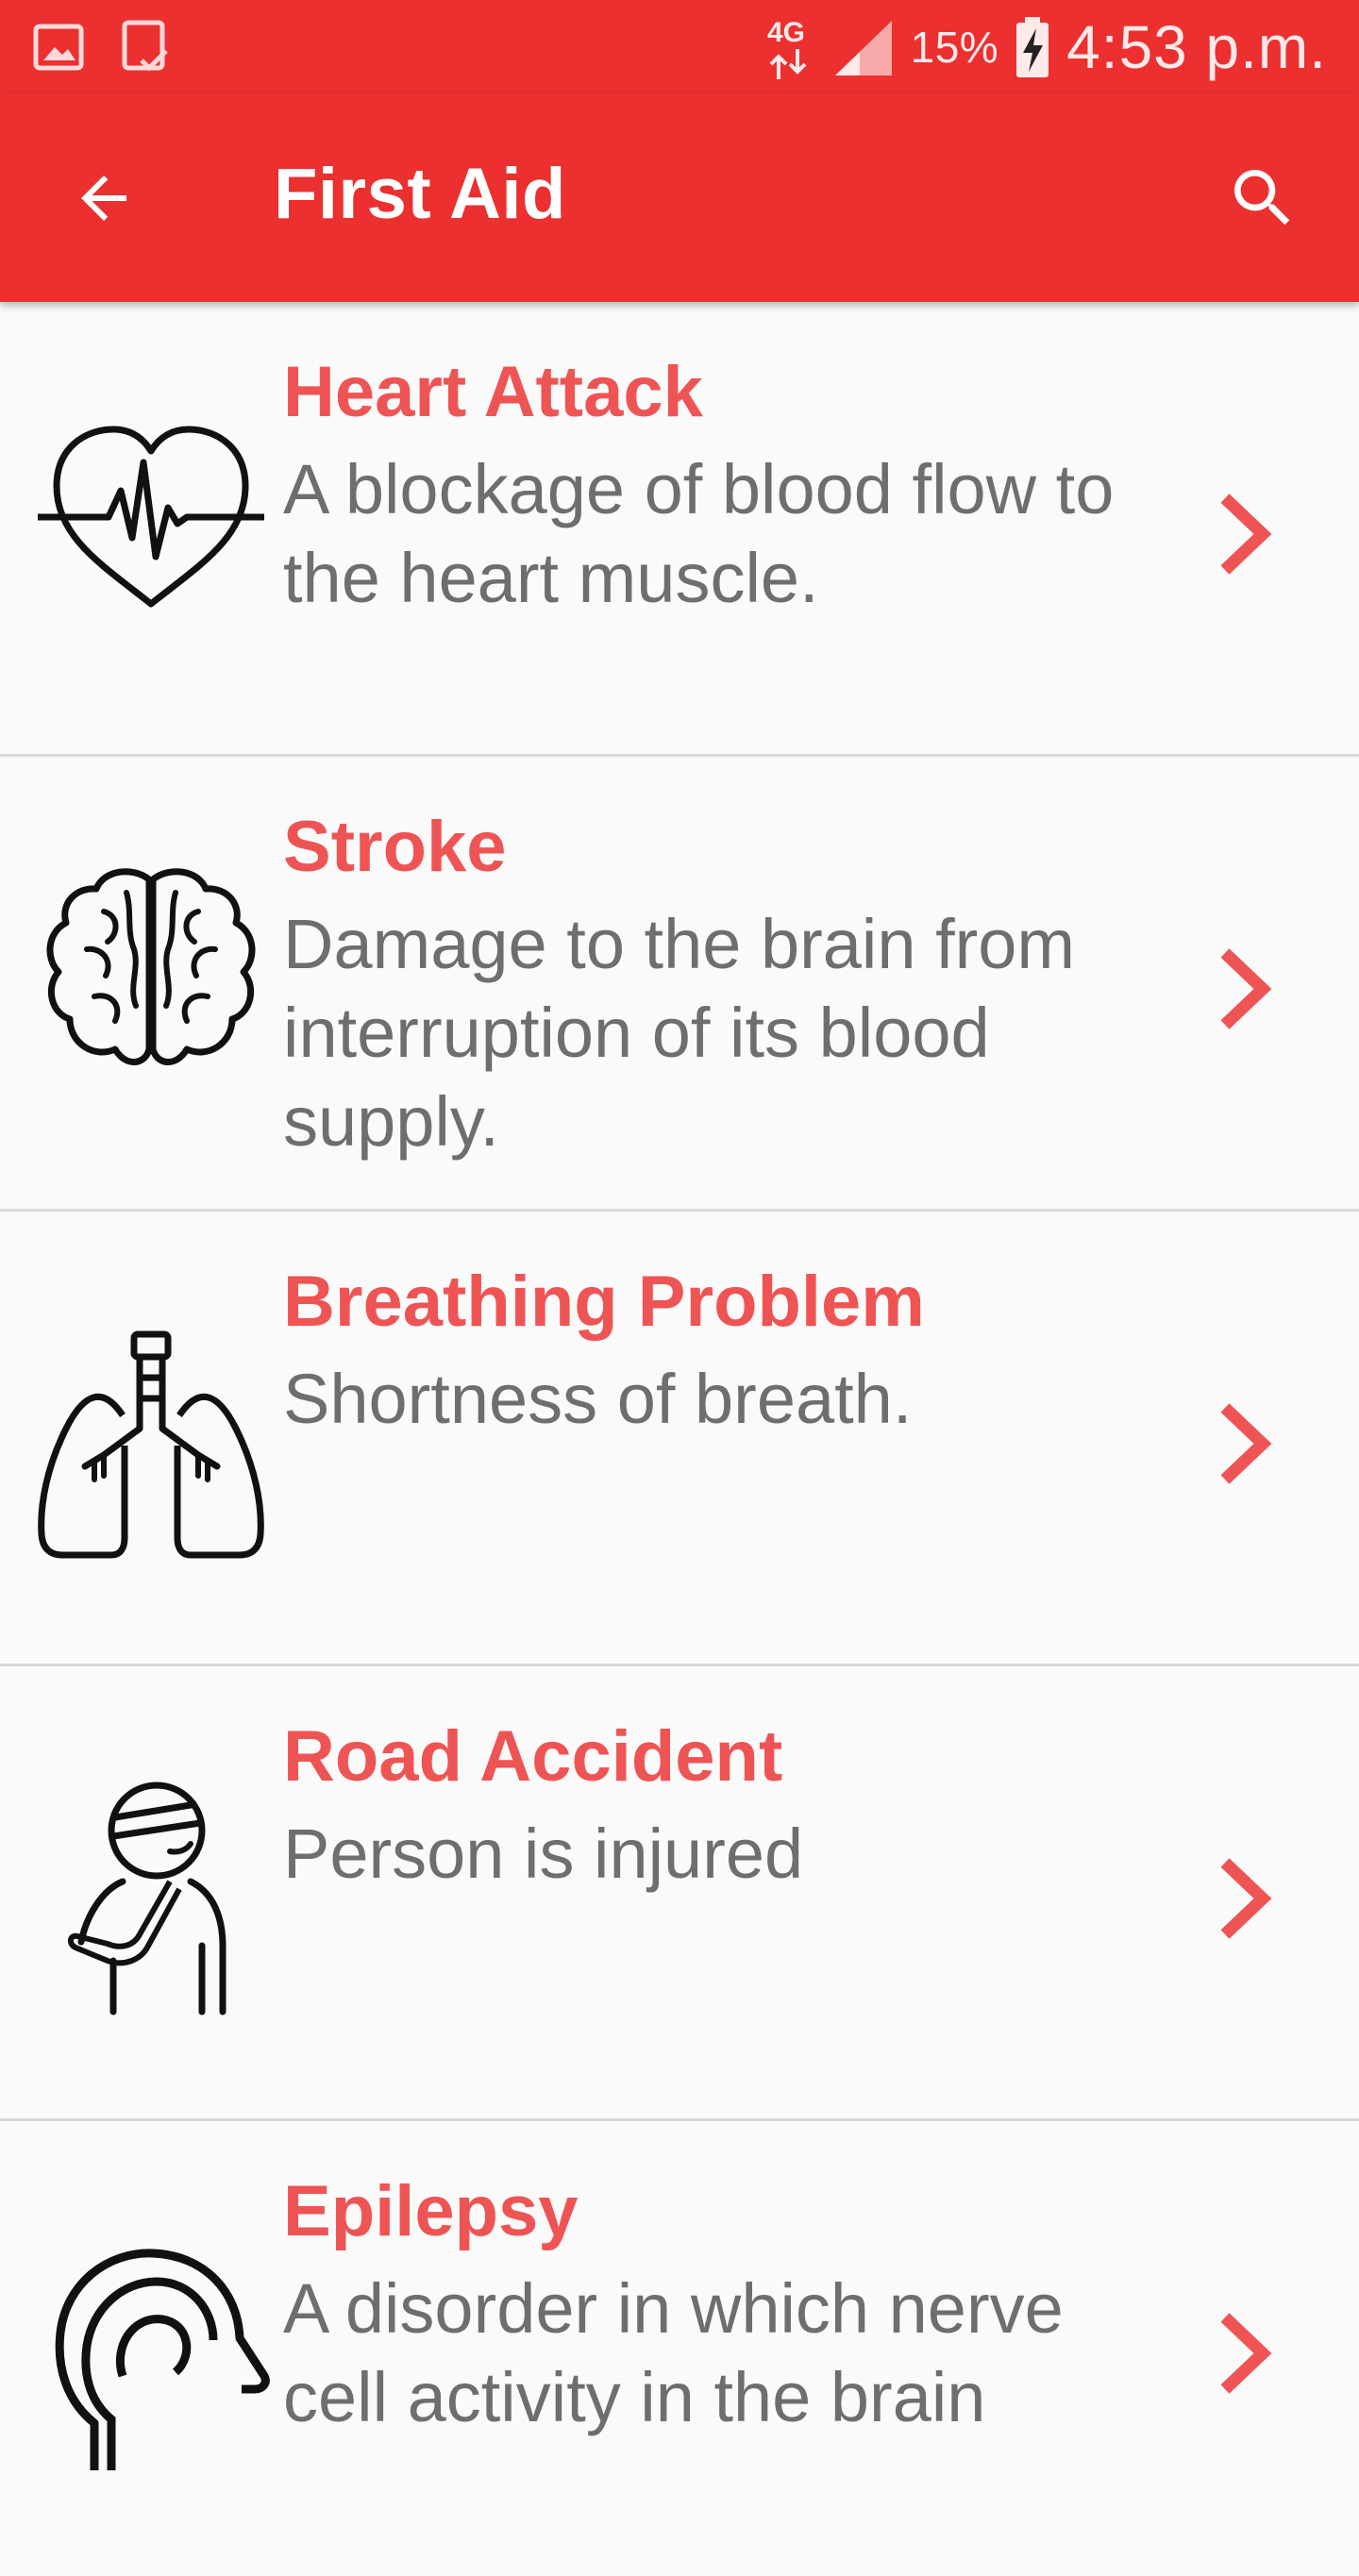 The image size is (1359, 2576). I want to click on page-title: First Aid, so click(420, 194).